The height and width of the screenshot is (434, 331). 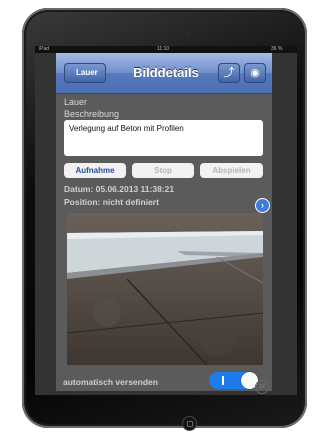 I want to click on description-label: Beschreibung, so click(x=92, y=114).